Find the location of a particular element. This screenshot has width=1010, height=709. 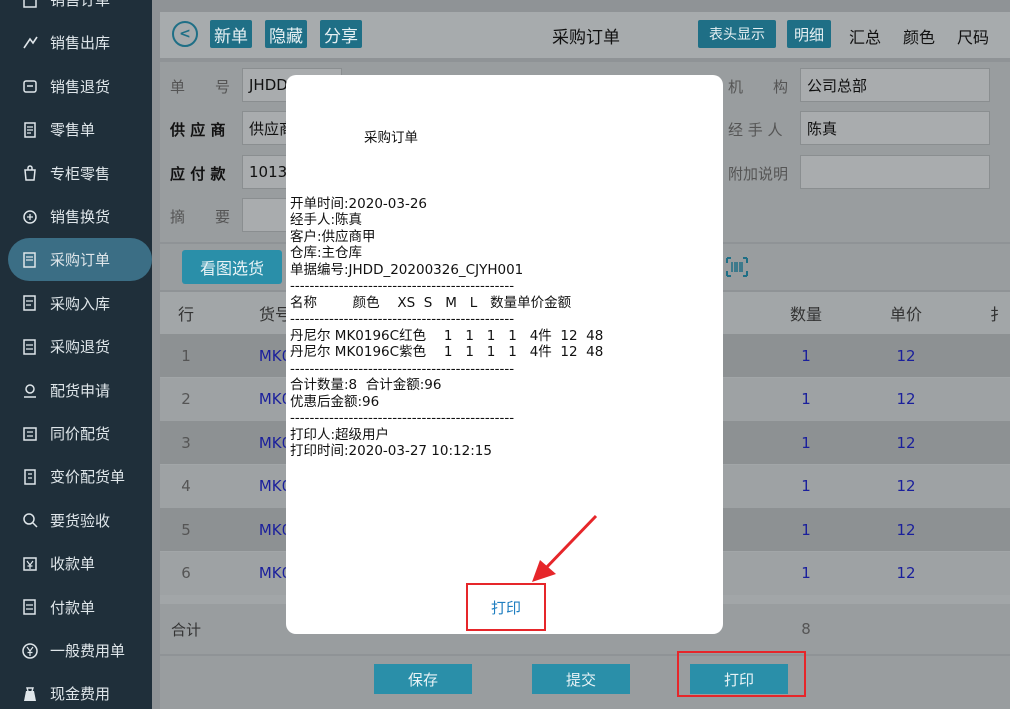

receipt-line: 名称 颜色 XS S M L 数量单价金额 is located at coordinates (431, 302).